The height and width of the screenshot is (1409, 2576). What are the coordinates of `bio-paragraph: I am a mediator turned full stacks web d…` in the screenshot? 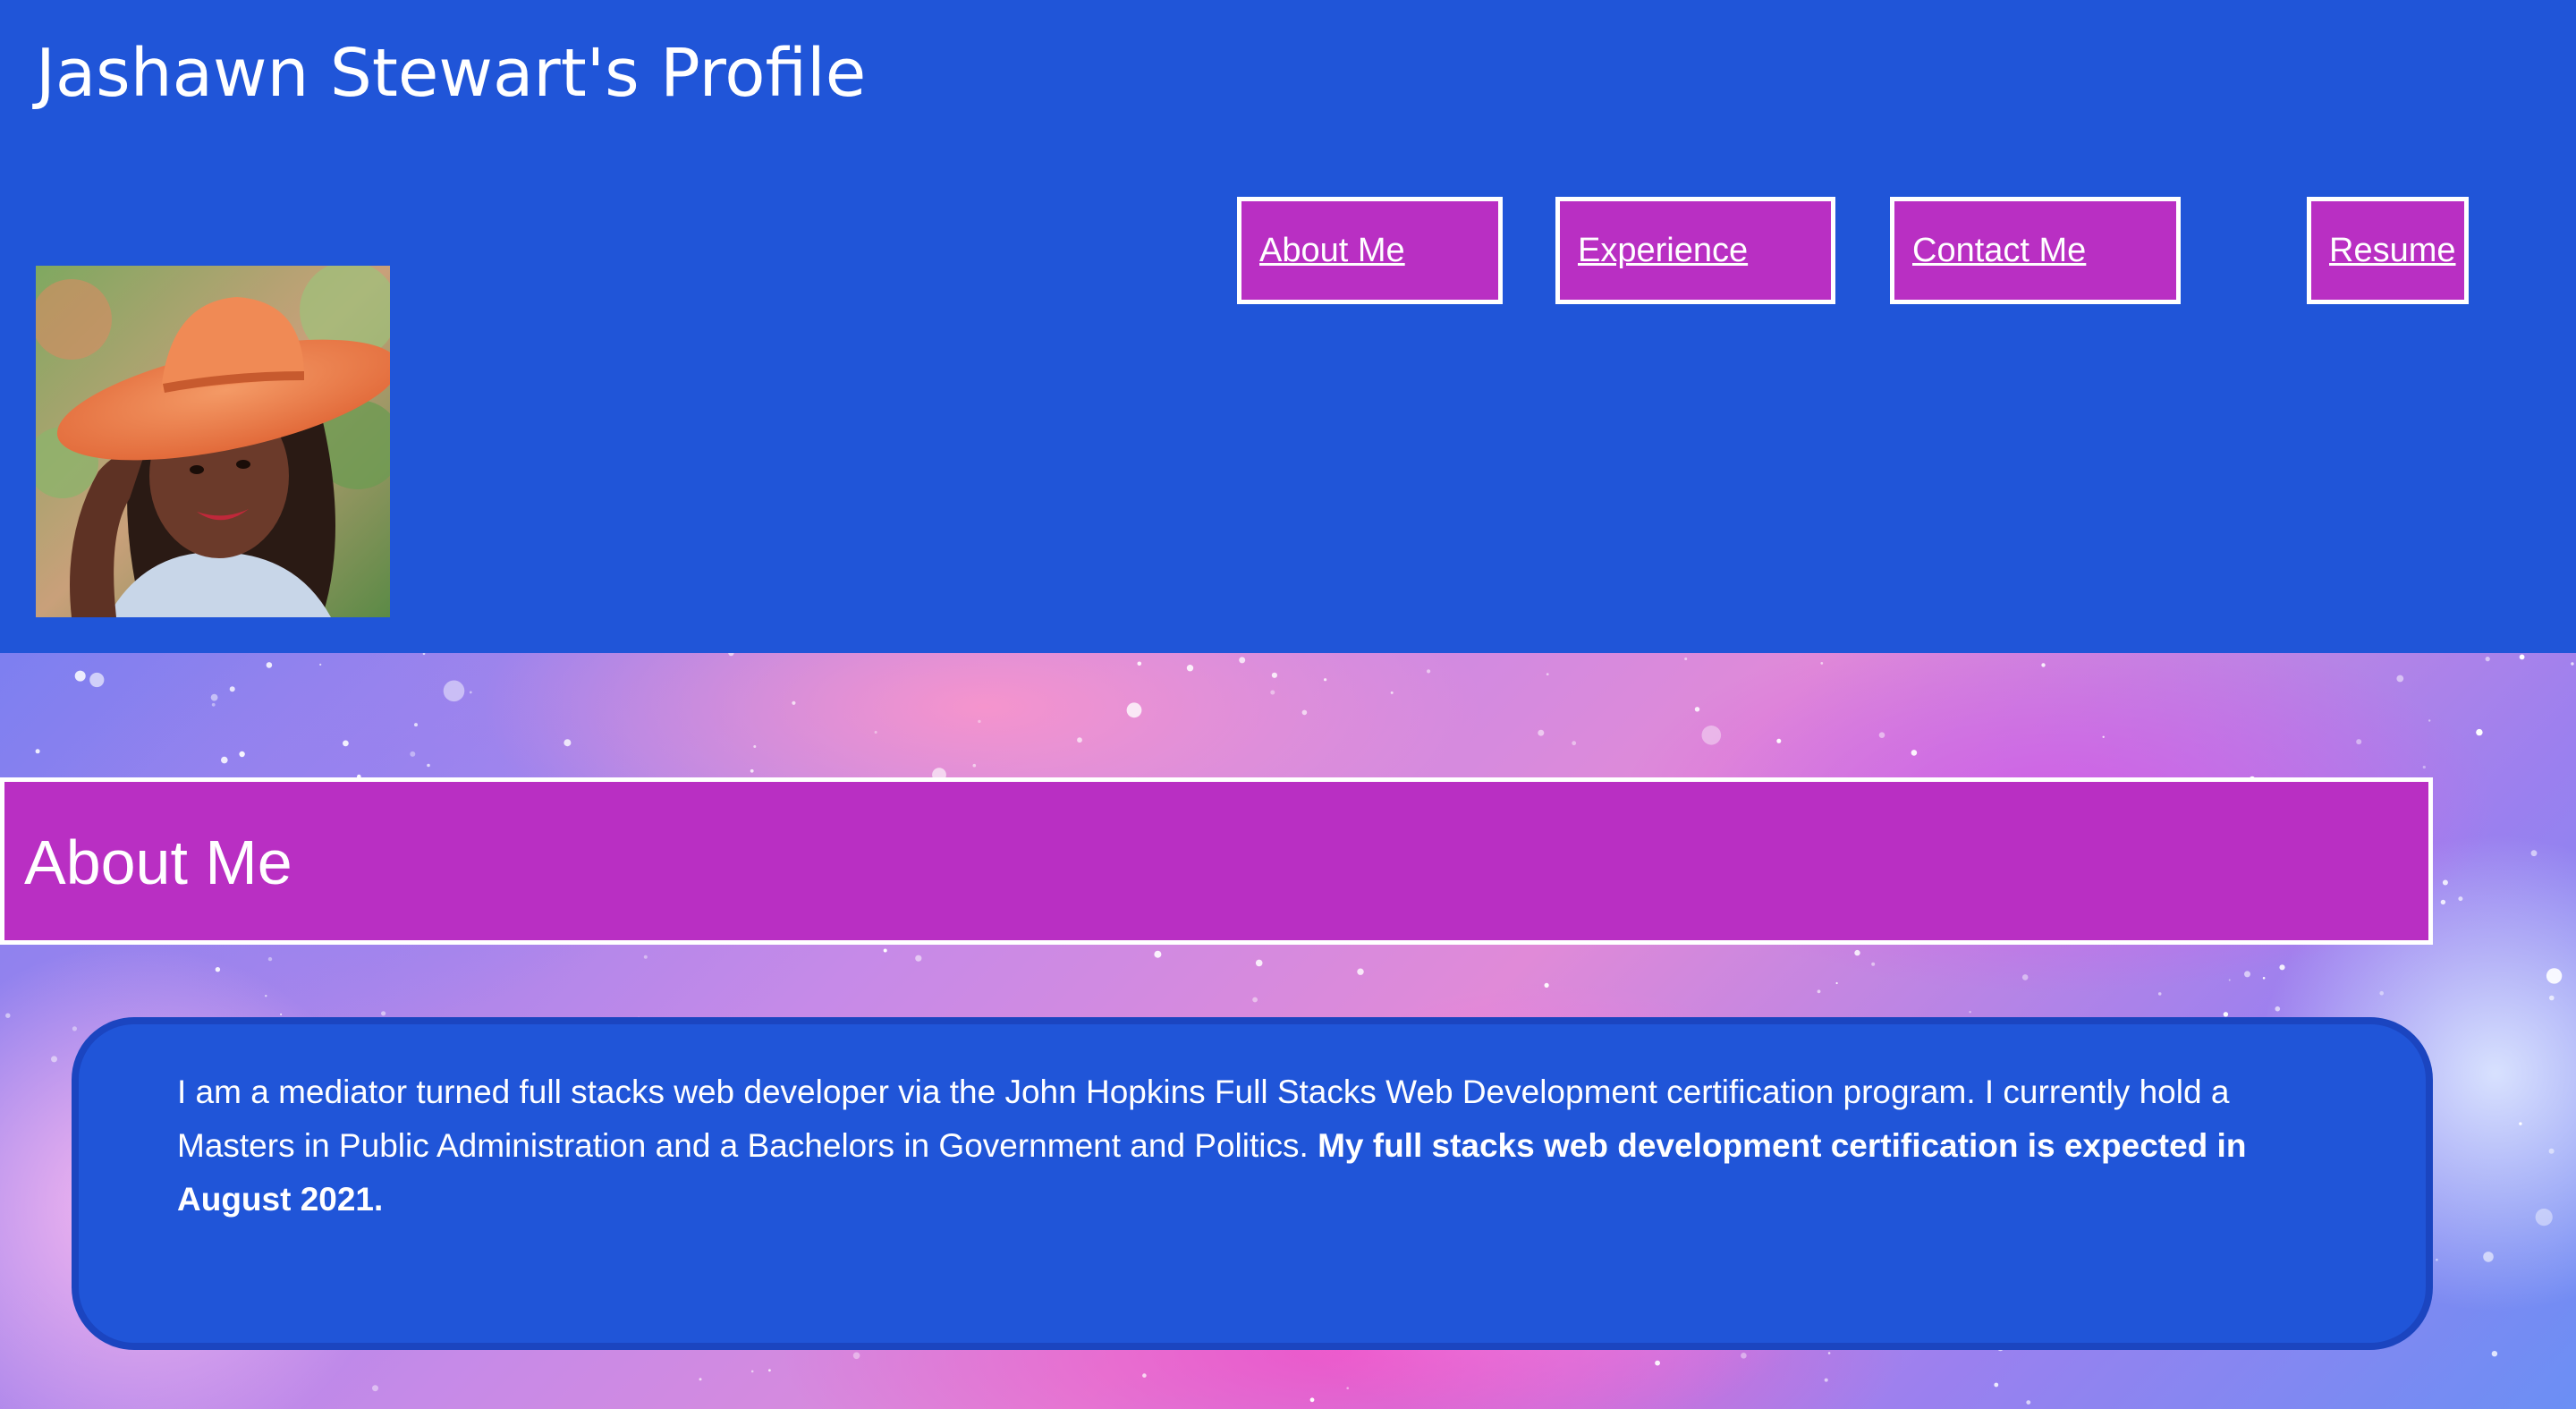 It's located at (1252, 1146).